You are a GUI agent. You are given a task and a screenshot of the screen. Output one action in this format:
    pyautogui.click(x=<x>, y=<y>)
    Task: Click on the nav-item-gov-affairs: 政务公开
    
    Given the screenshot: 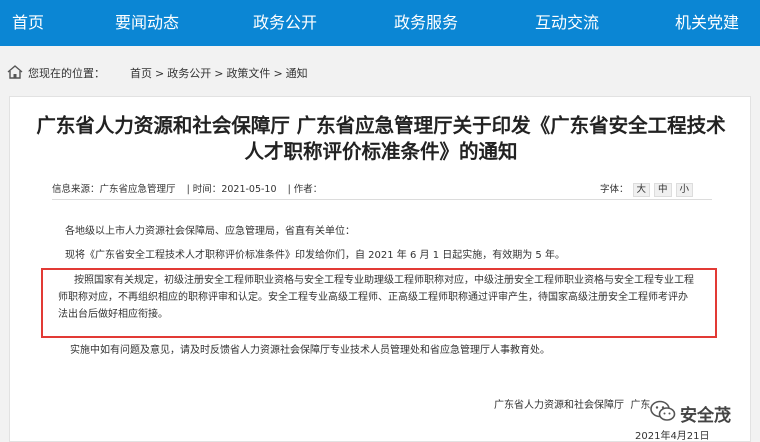 What is the action you would take?
    pyautogui.click(x=285, y=23)
    